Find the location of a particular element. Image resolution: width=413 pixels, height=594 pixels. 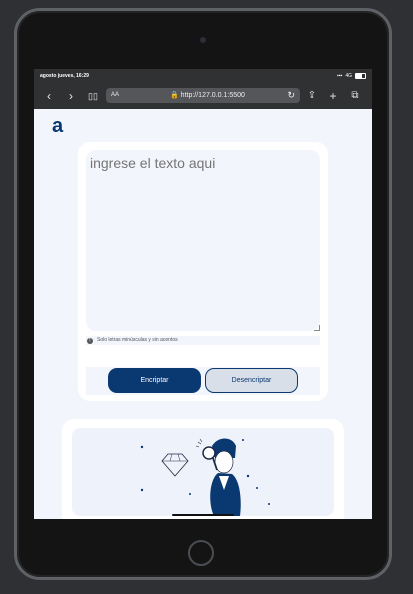

output-card is located at coordinates (203, 469).